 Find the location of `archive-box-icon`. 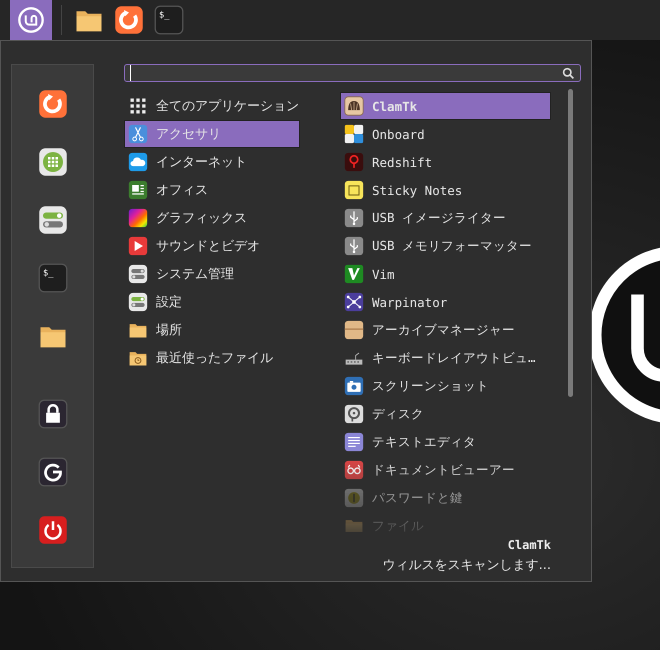

archive-box-icon is located at coordinates (354, 330).